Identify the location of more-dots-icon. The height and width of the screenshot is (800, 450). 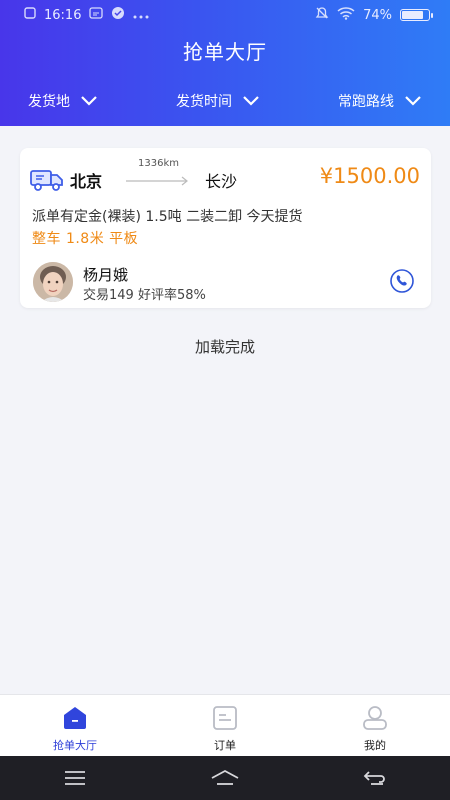
(141, 15).